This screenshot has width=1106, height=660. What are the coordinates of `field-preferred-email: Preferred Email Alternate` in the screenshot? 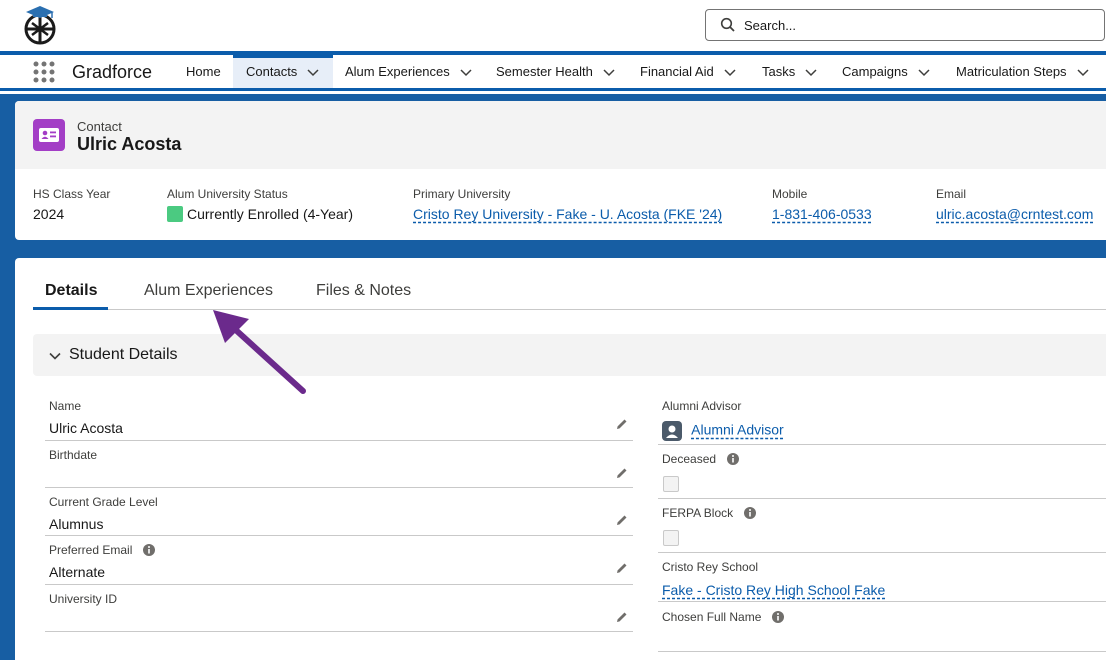 It's located at (339, 564).